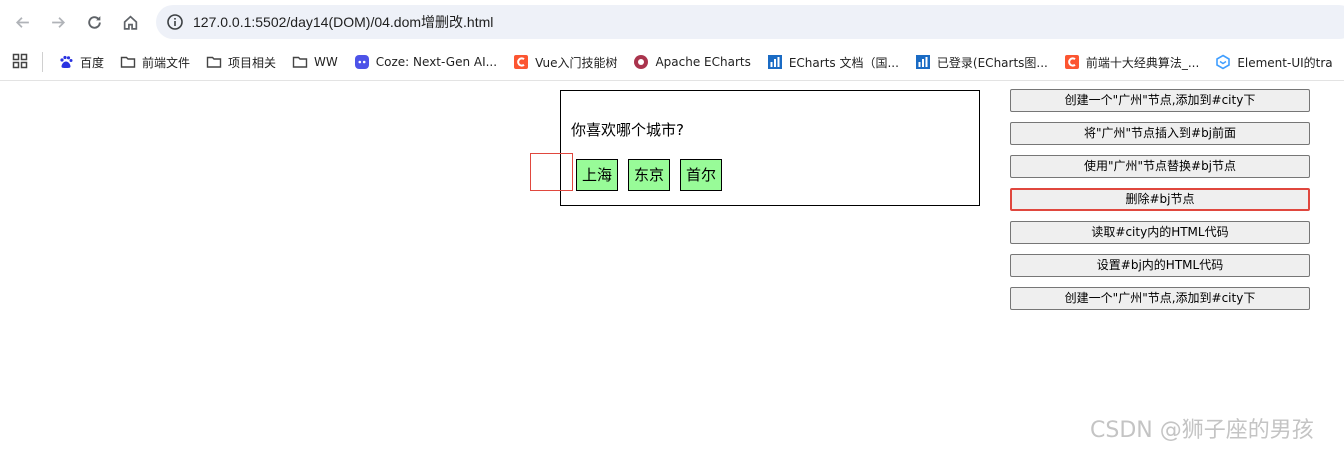 Image resolution: width=1344 pixels, height=449 pixels. I want to click on bookmark-item: 百度, so click(81, 62).